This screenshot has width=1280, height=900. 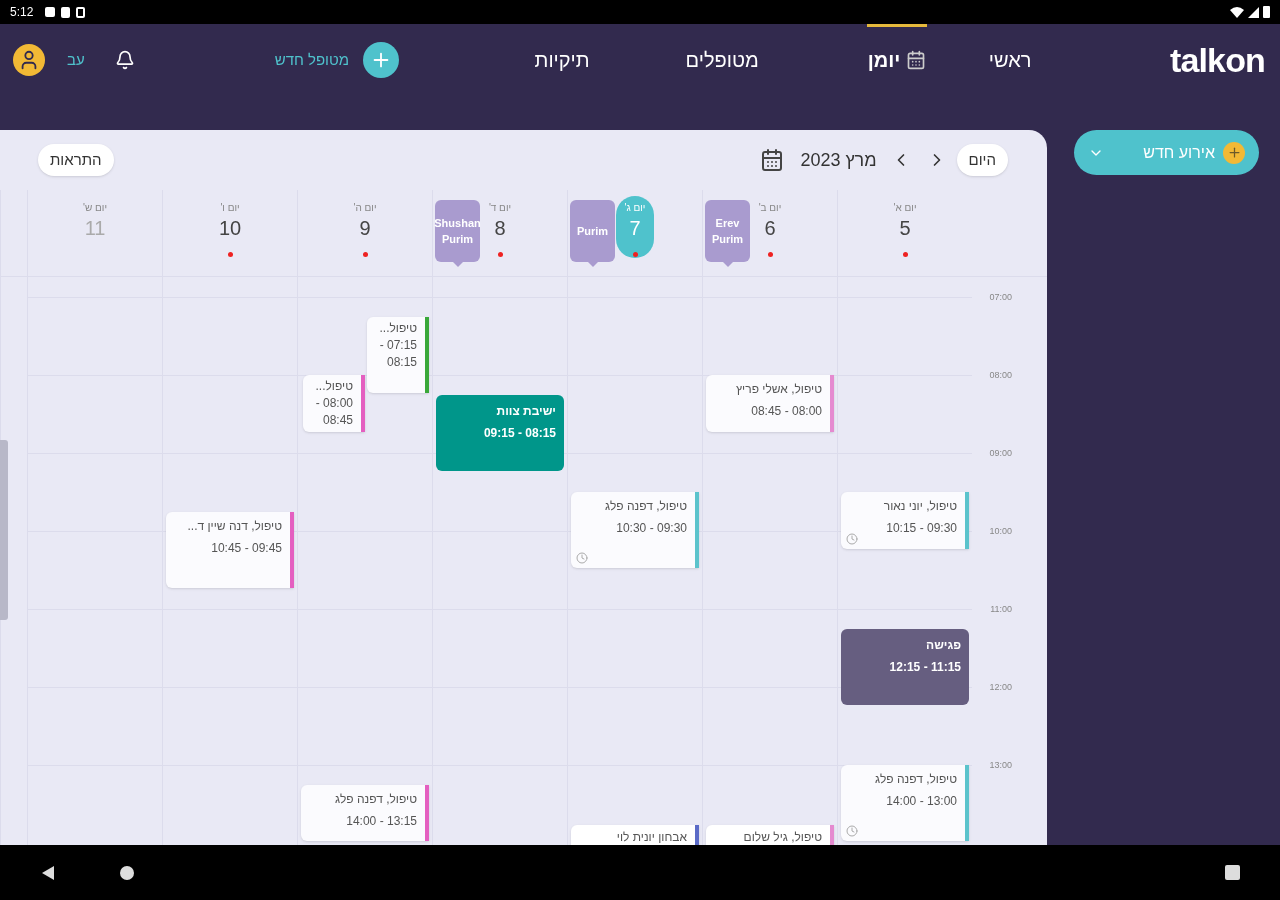 What do you see at coordinates (127, 872) in the screenshot?
I see `home-icon` at bounding box center [127, 872].